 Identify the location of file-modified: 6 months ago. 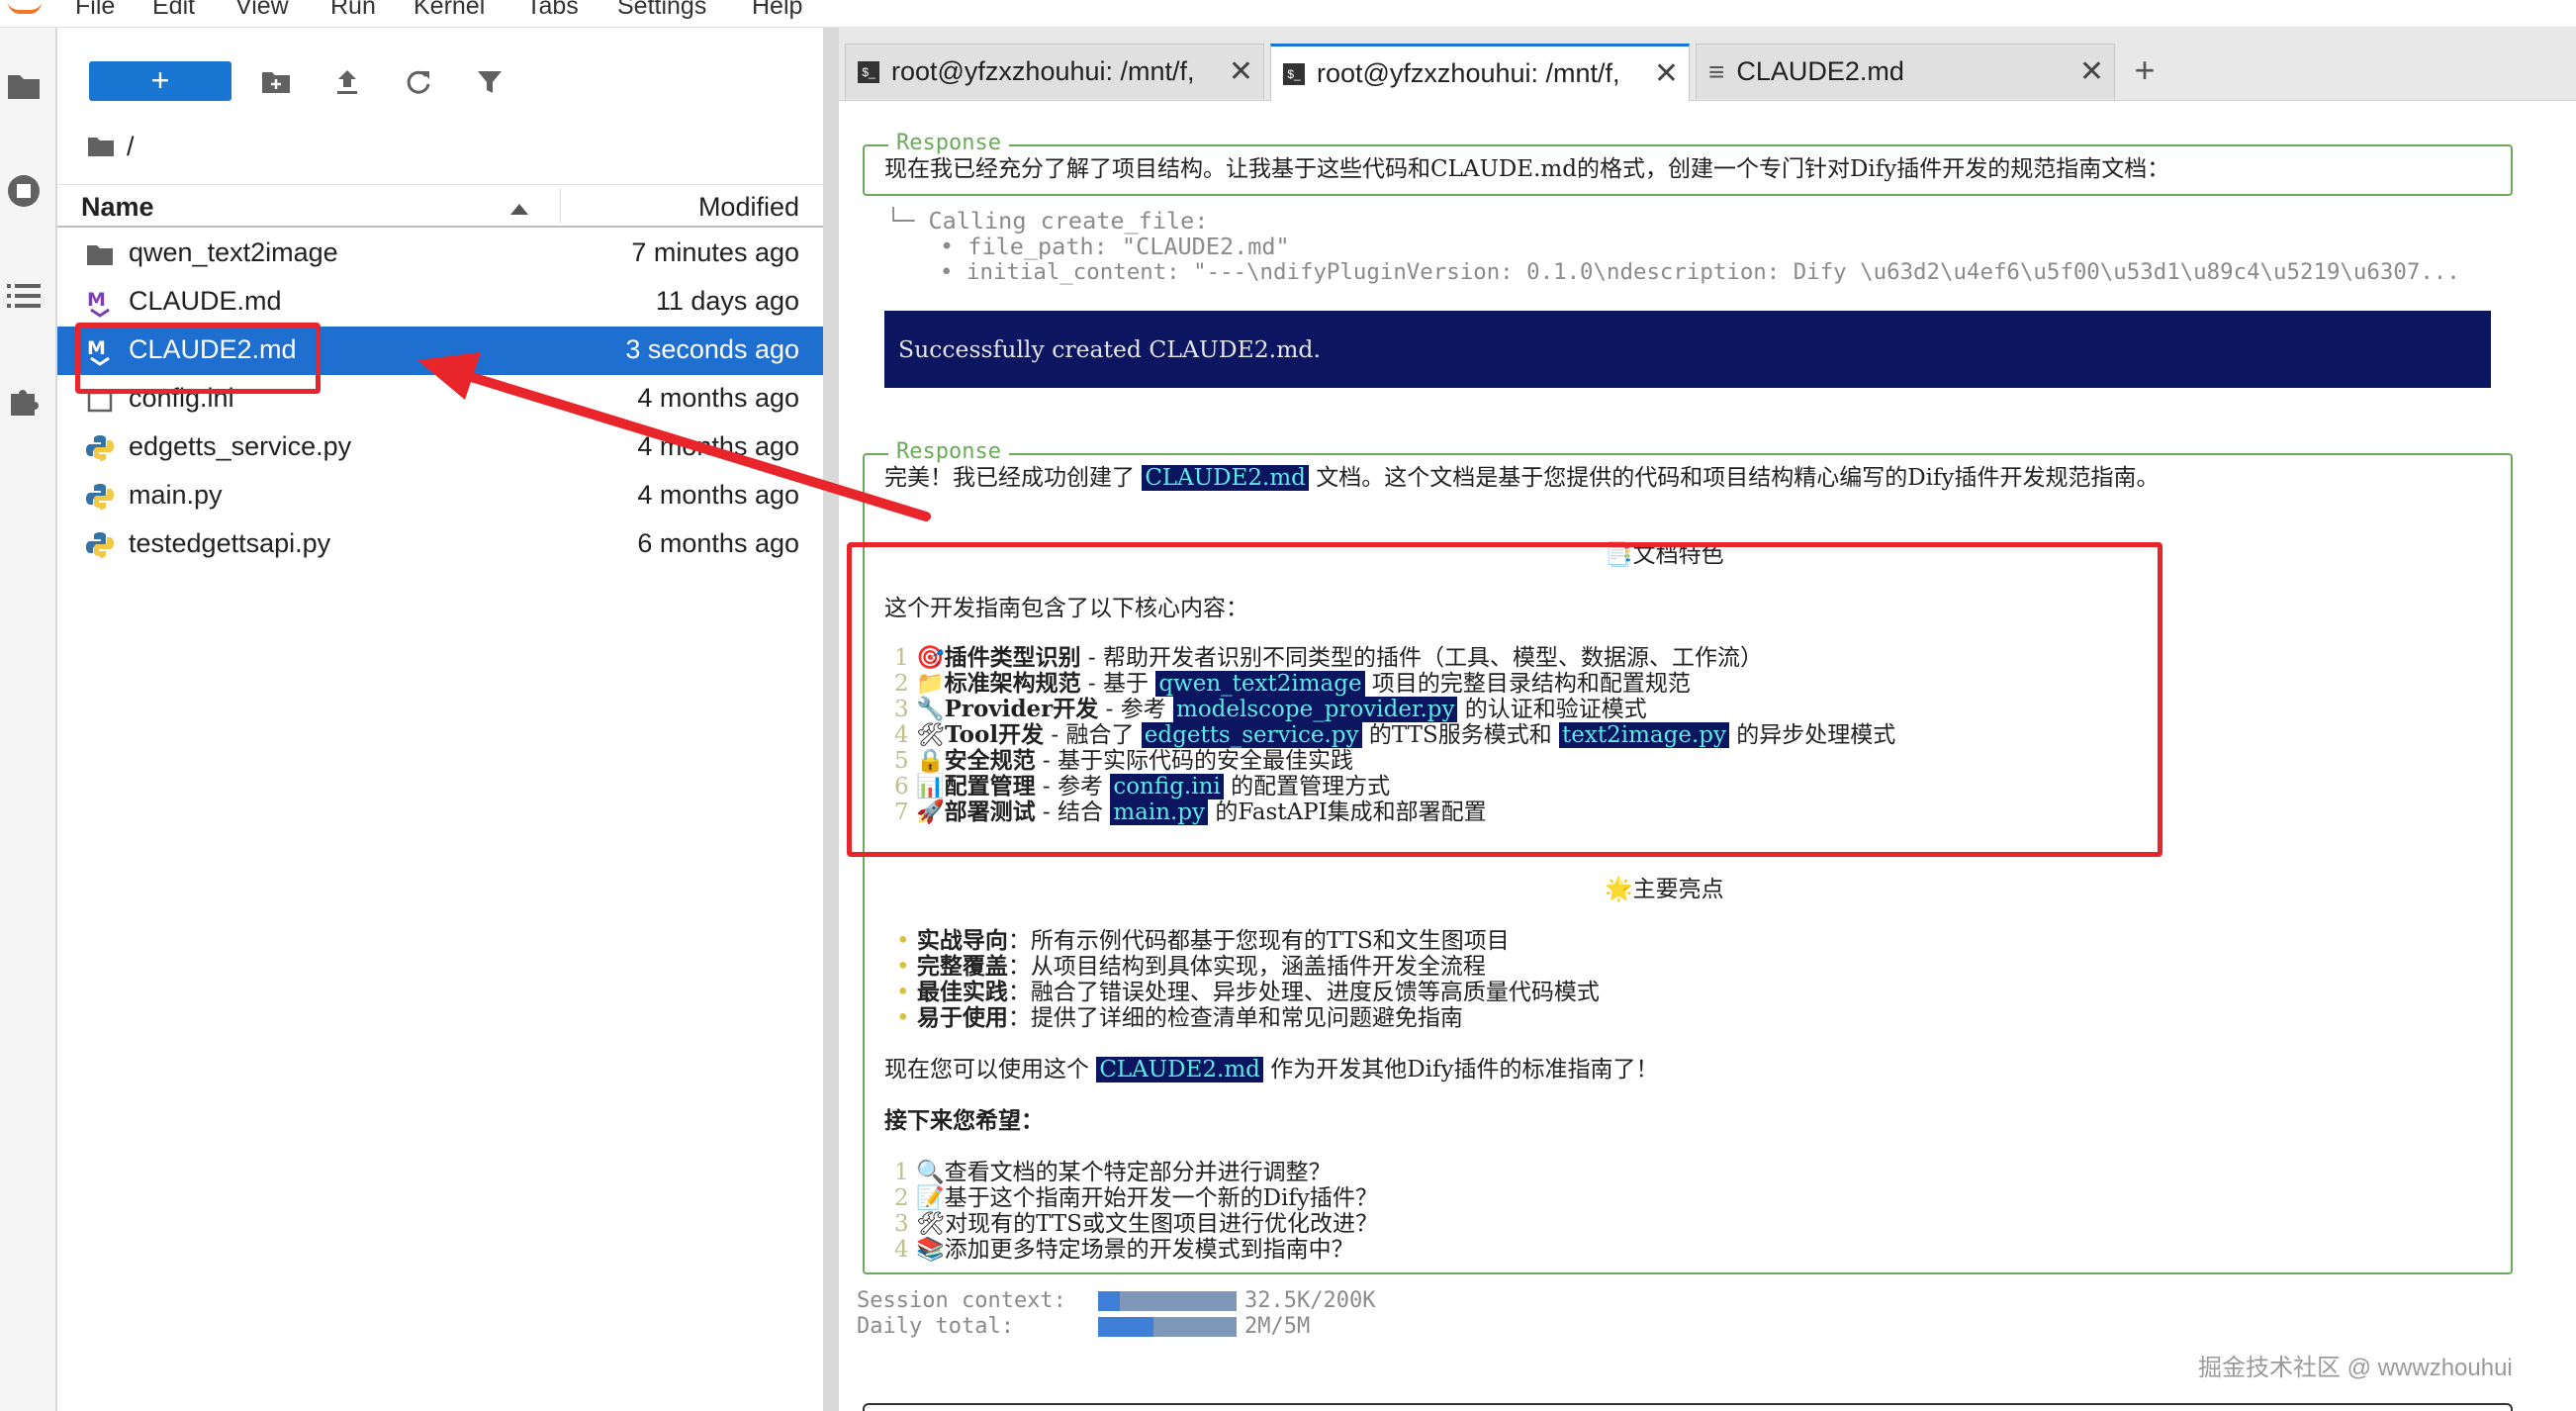
(718, 543).